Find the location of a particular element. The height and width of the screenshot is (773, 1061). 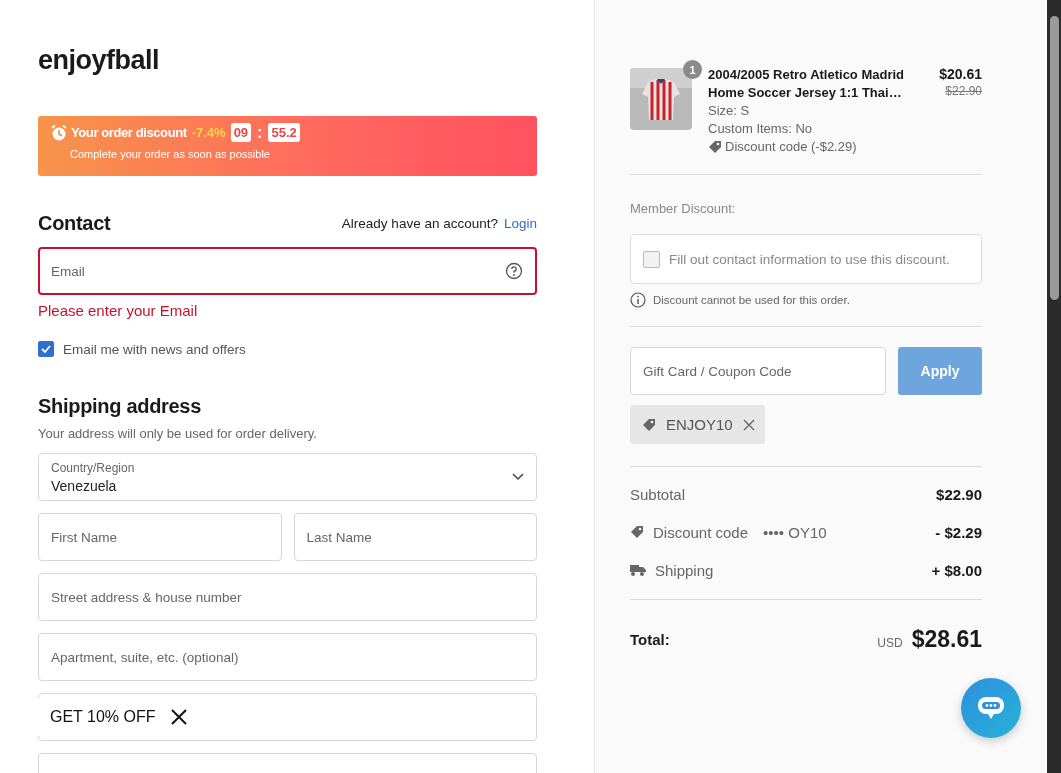

discount-title: Your order discount is located at coordinates (129, 132).